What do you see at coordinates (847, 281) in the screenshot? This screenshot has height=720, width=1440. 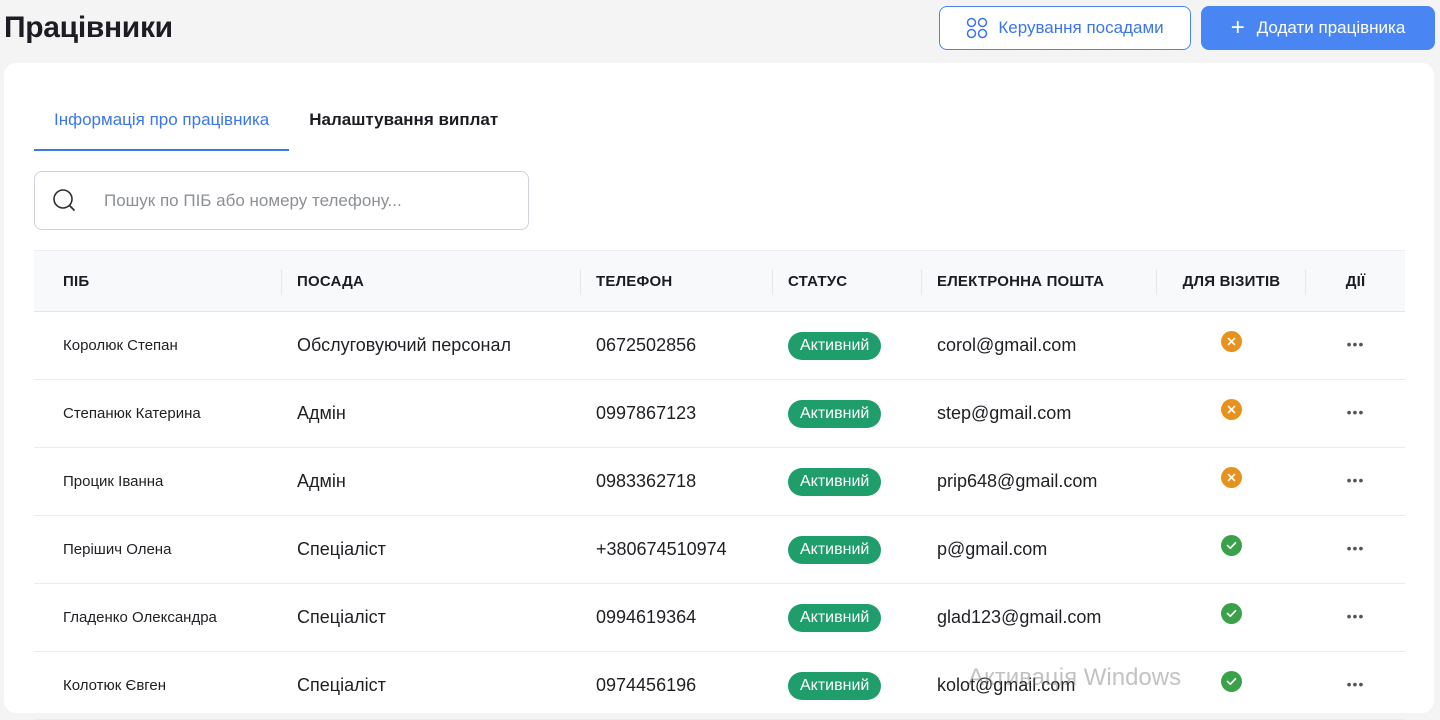 I see `column-header-status: СТАТУС` at bounding box center [847, 281].